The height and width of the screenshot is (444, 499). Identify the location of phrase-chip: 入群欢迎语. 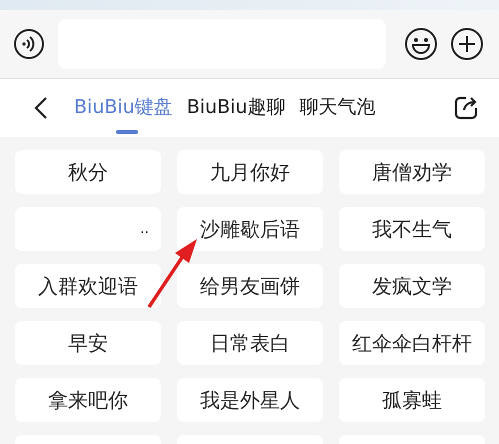
(88, 286).